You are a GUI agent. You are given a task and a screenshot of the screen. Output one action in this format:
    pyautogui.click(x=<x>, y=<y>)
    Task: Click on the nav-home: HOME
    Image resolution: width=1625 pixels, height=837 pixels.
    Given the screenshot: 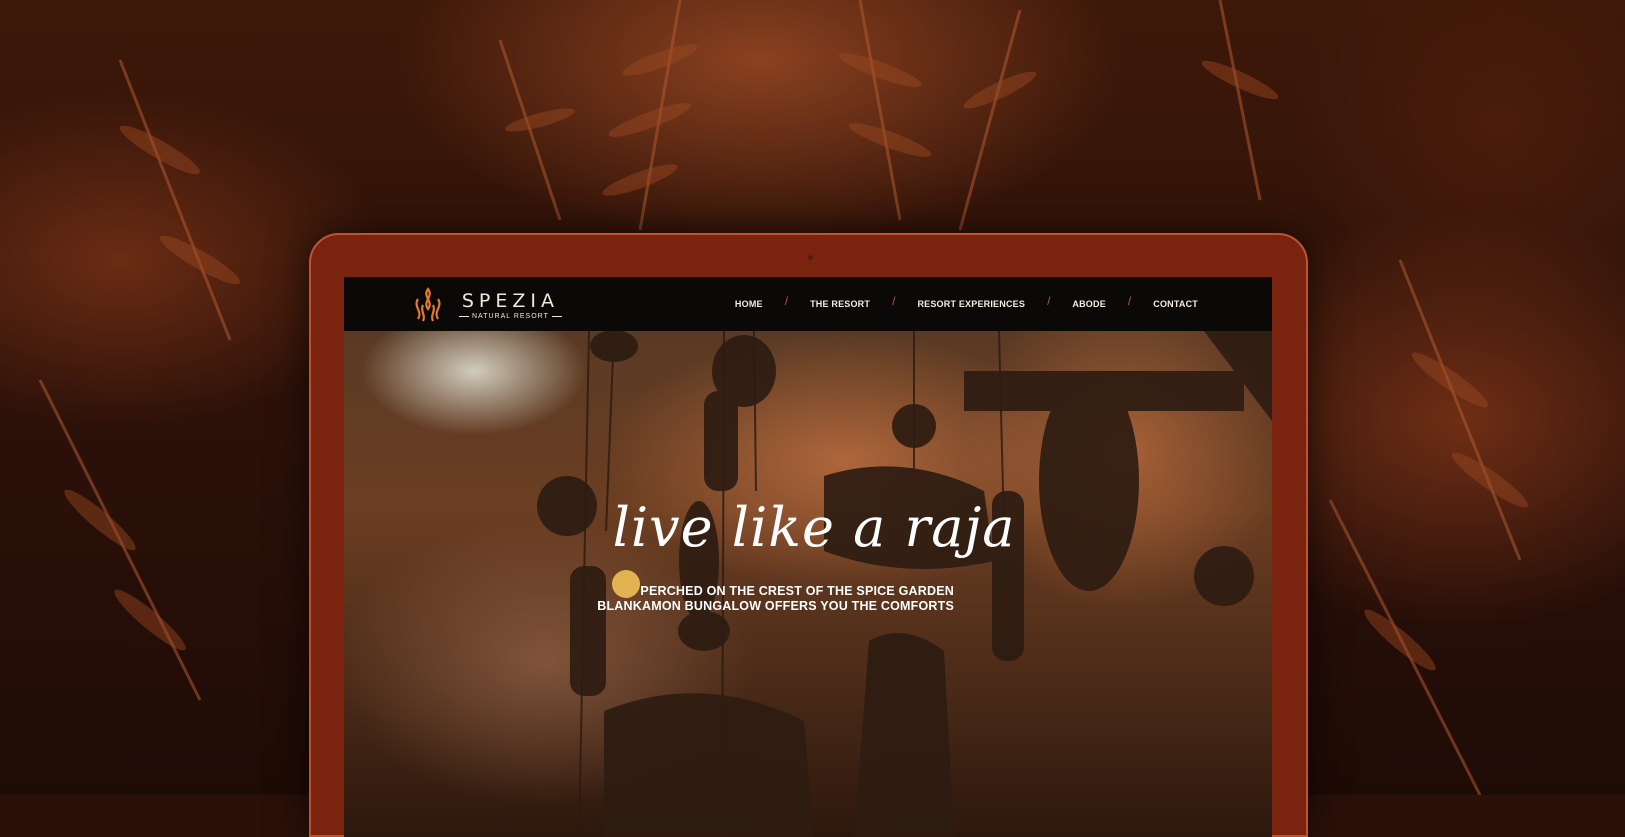 What is the action you would take?
    pyautogui.click(x=749, y=304)
    